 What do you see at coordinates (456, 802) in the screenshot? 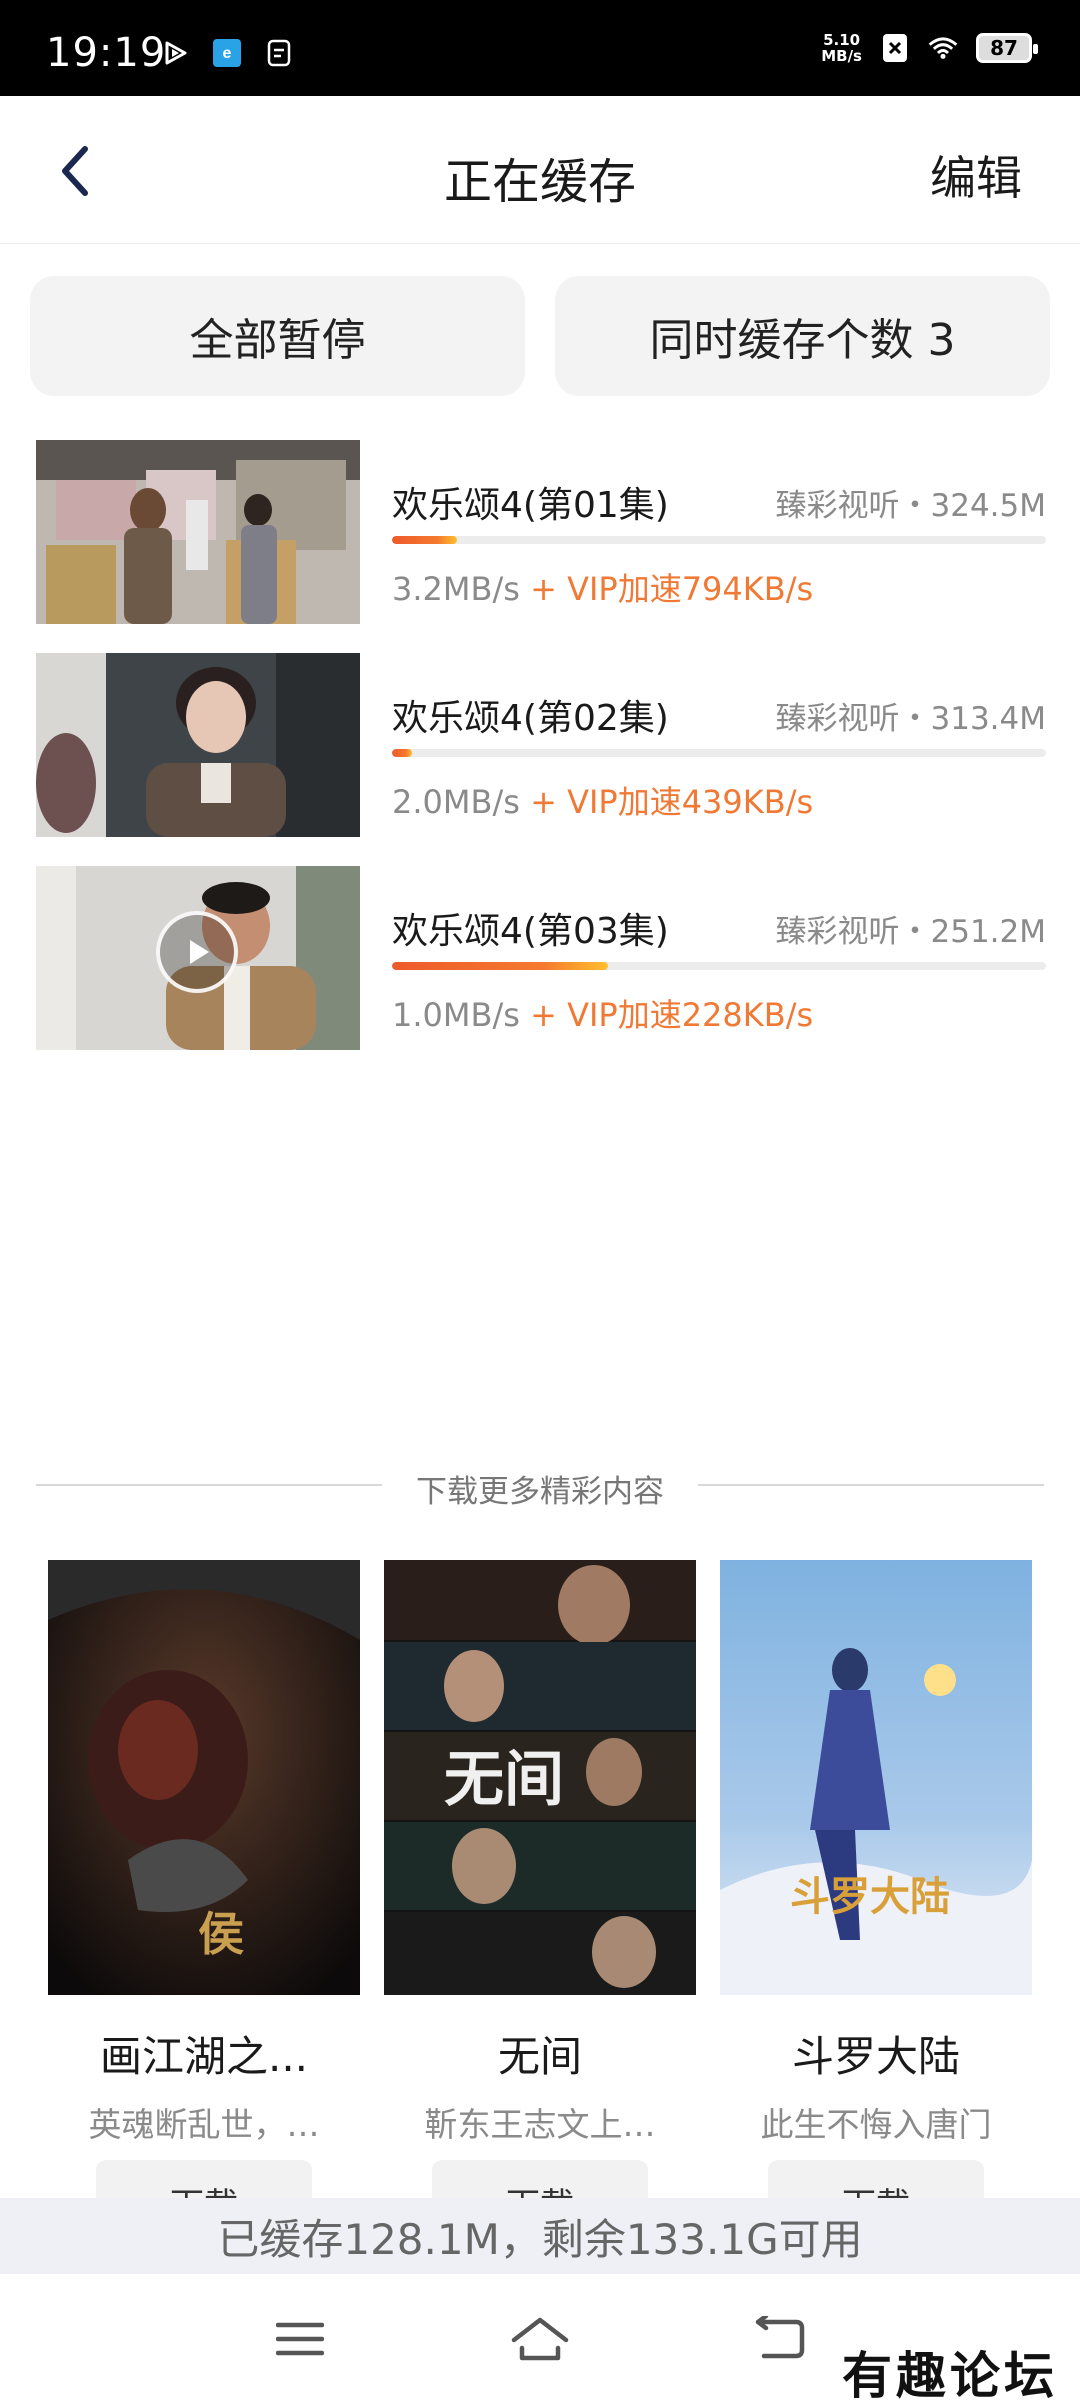
I see `base-speed: 2.0MB/s` at bounding box center [456, 802].